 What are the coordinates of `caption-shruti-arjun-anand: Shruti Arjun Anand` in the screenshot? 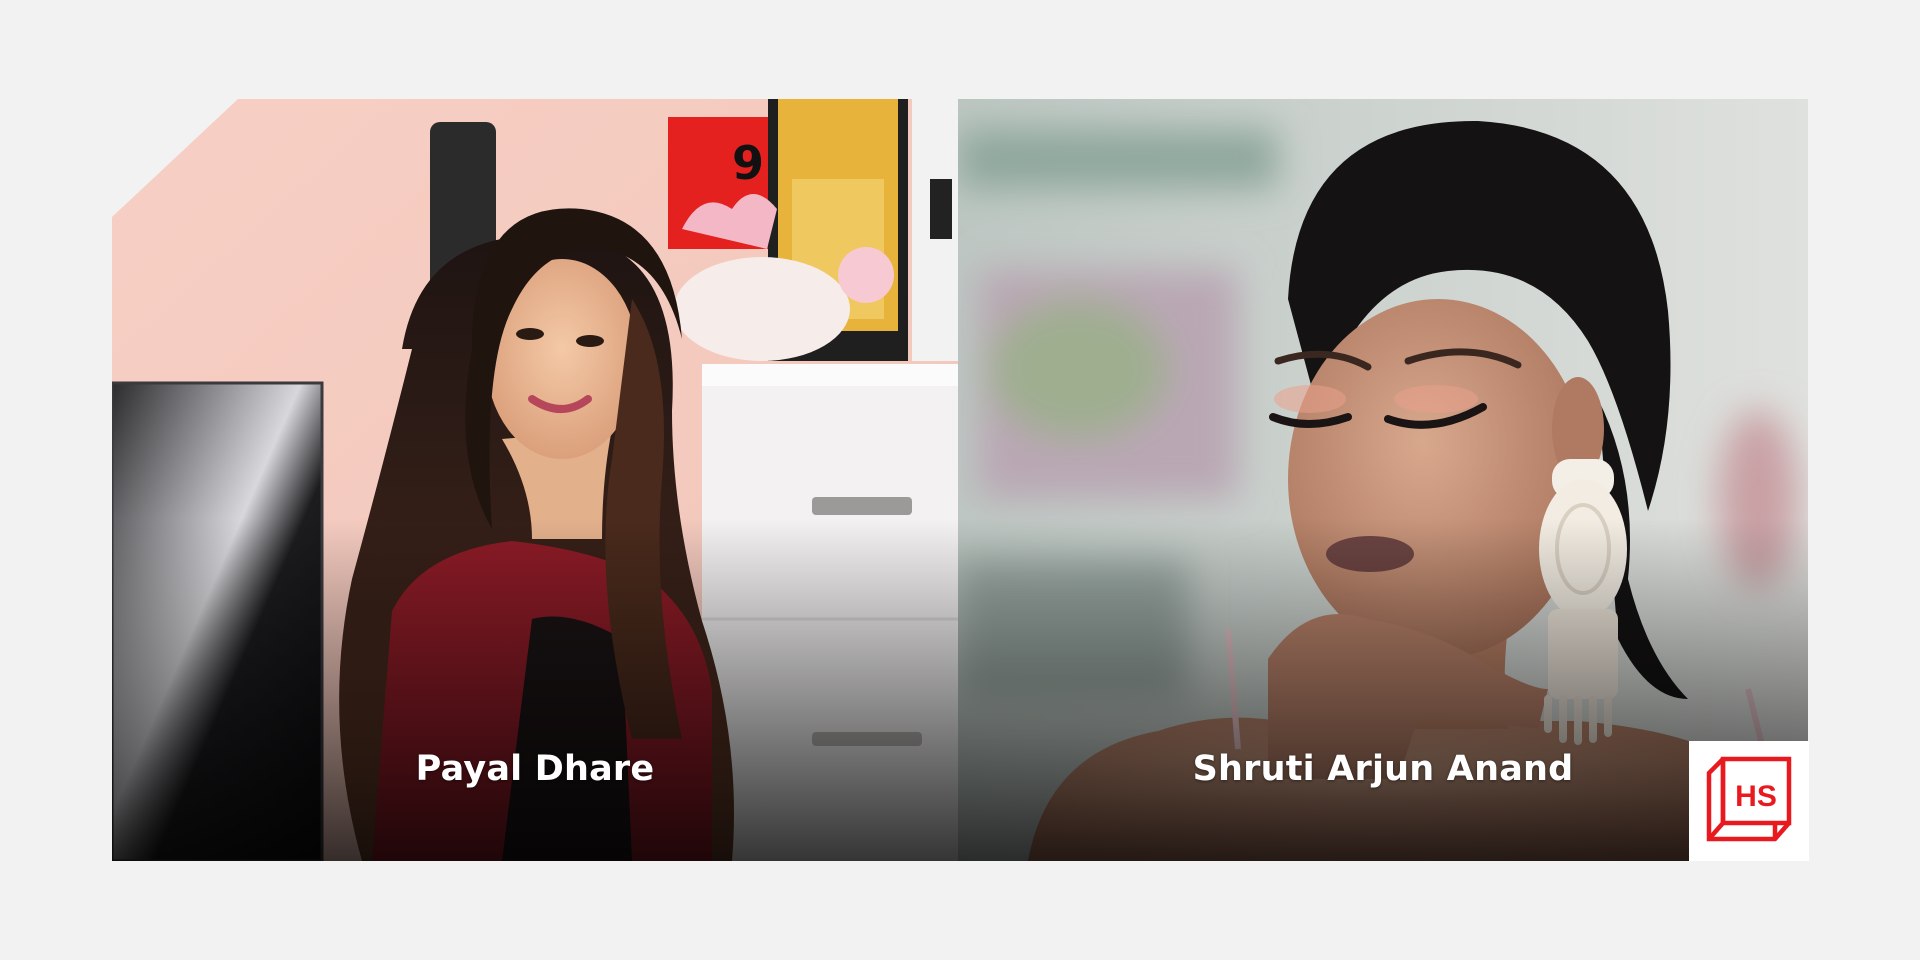 It's located at (1383, 769).